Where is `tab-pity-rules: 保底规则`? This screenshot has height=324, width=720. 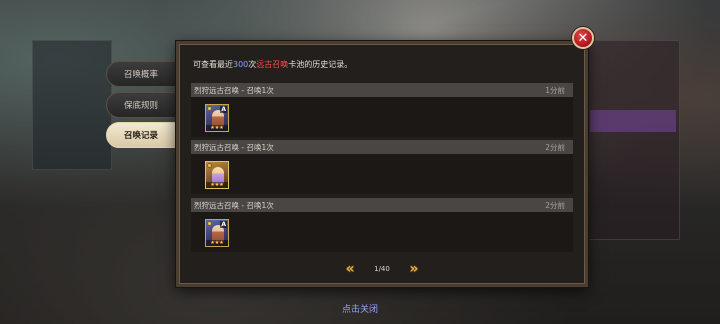 tab-pity-rules: 保底规则 is located at coordinates (142, 105).